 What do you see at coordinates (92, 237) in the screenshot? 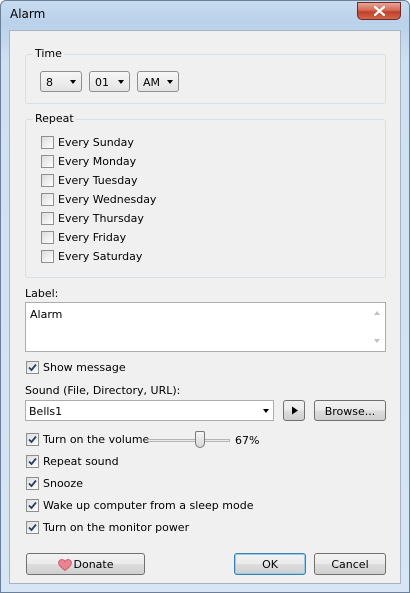
I see `checkbox-label: Every Friday` at bounding box center [92, 237].